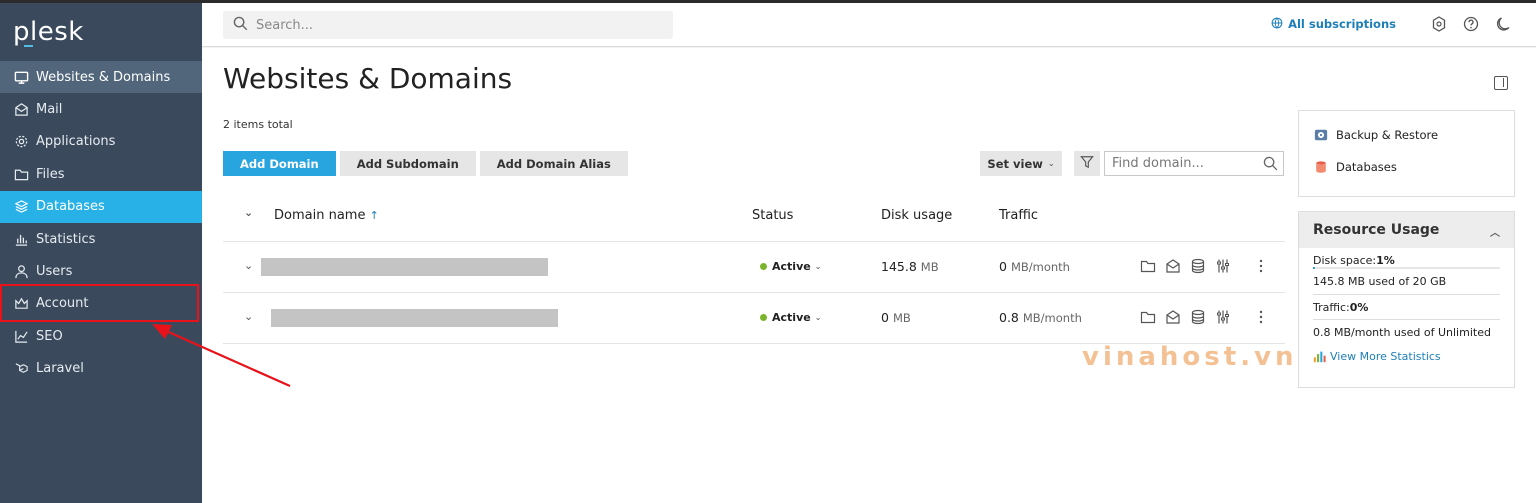 The height and width of the screenshot is (503, 1536). Describe the element at coordinates (553, 163) in the screenshot. I see `add-domain-alias-button: Add Domain Alias` at that location.